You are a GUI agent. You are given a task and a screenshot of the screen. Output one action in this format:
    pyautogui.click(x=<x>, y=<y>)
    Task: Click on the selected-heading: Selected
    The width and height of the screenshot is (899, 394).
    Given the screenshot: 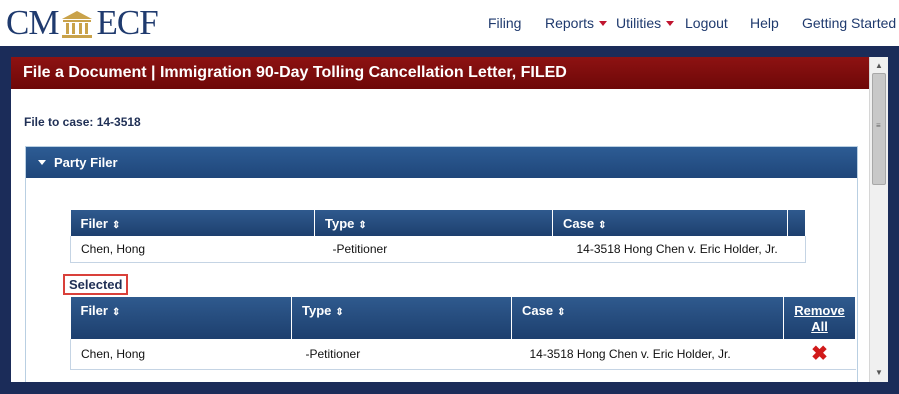 What is the action you would take?
    pyautogui.click(x=96, y=284)
    